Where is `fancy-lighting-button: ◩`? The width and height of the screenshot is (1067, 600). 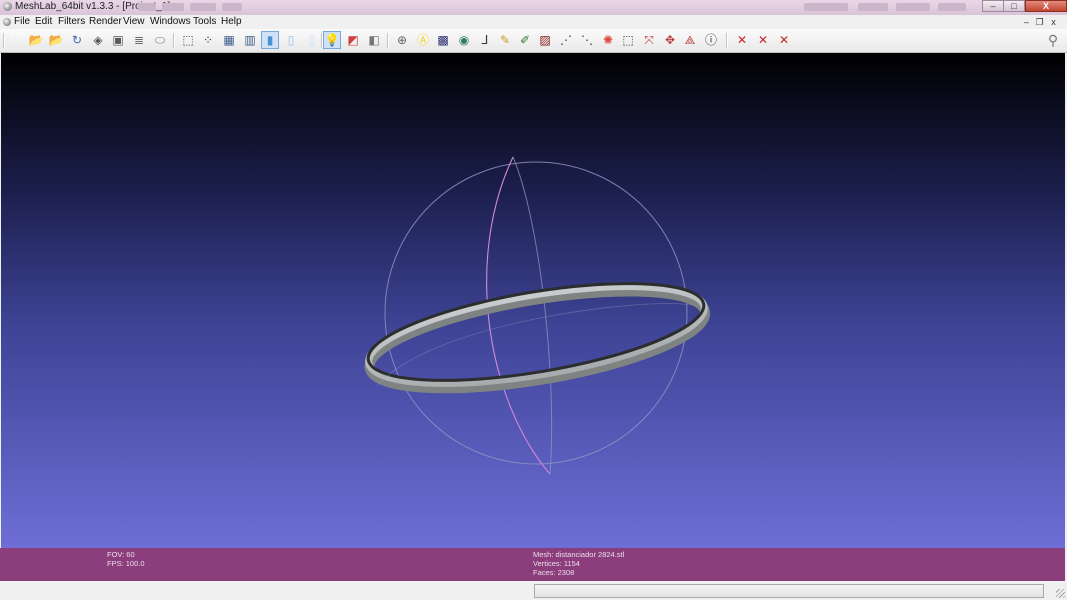 fancy-lighting-button: ◩ is located at coordinates (353, 40).